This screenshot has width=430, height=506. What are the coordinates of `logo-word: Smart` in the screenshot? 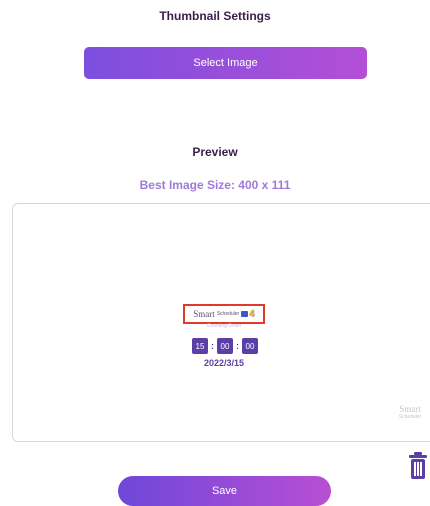 It's located at (204, 314).